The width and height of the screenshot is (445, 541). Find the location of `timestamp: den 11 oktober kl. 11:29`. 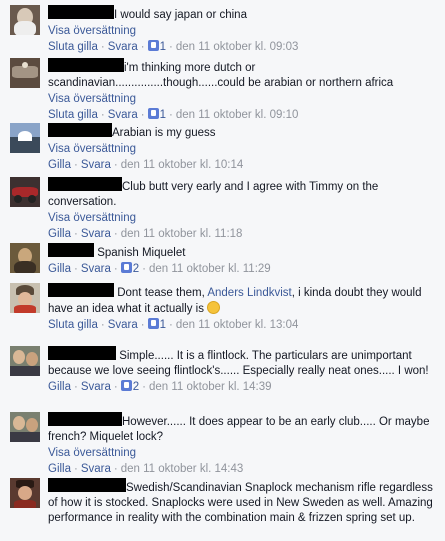

timestamp: den 11 oktober kl. 11:29 is located at coordinates (210, 269).